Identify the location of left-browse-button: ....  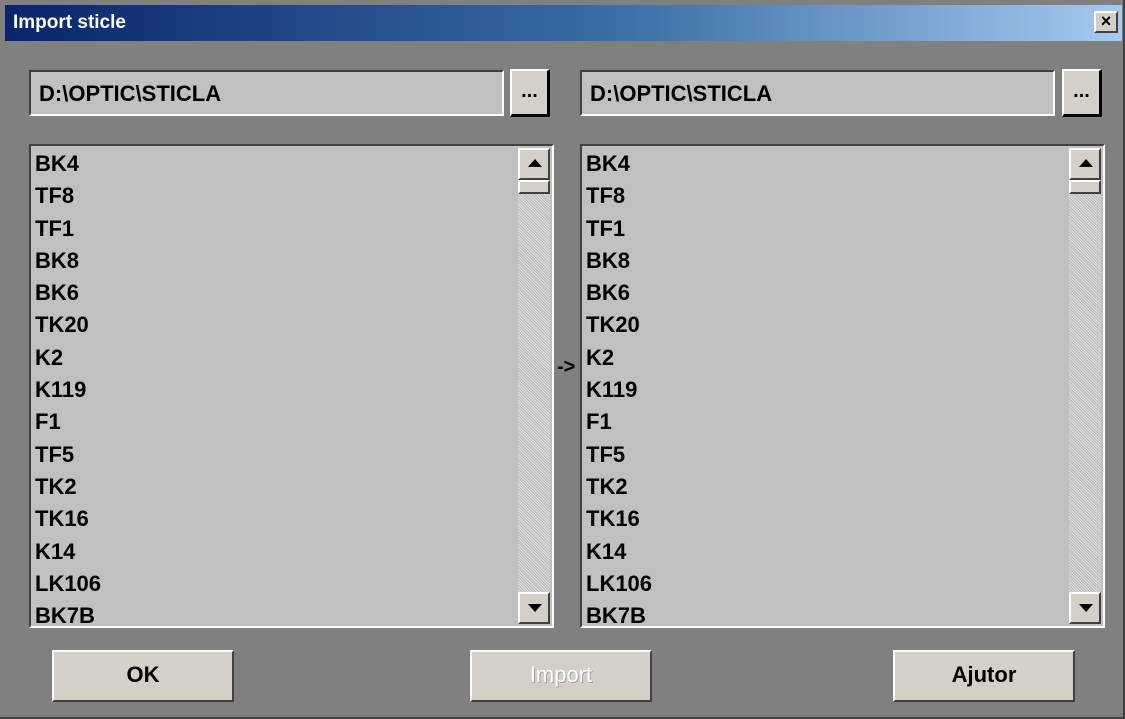
(530, 93).